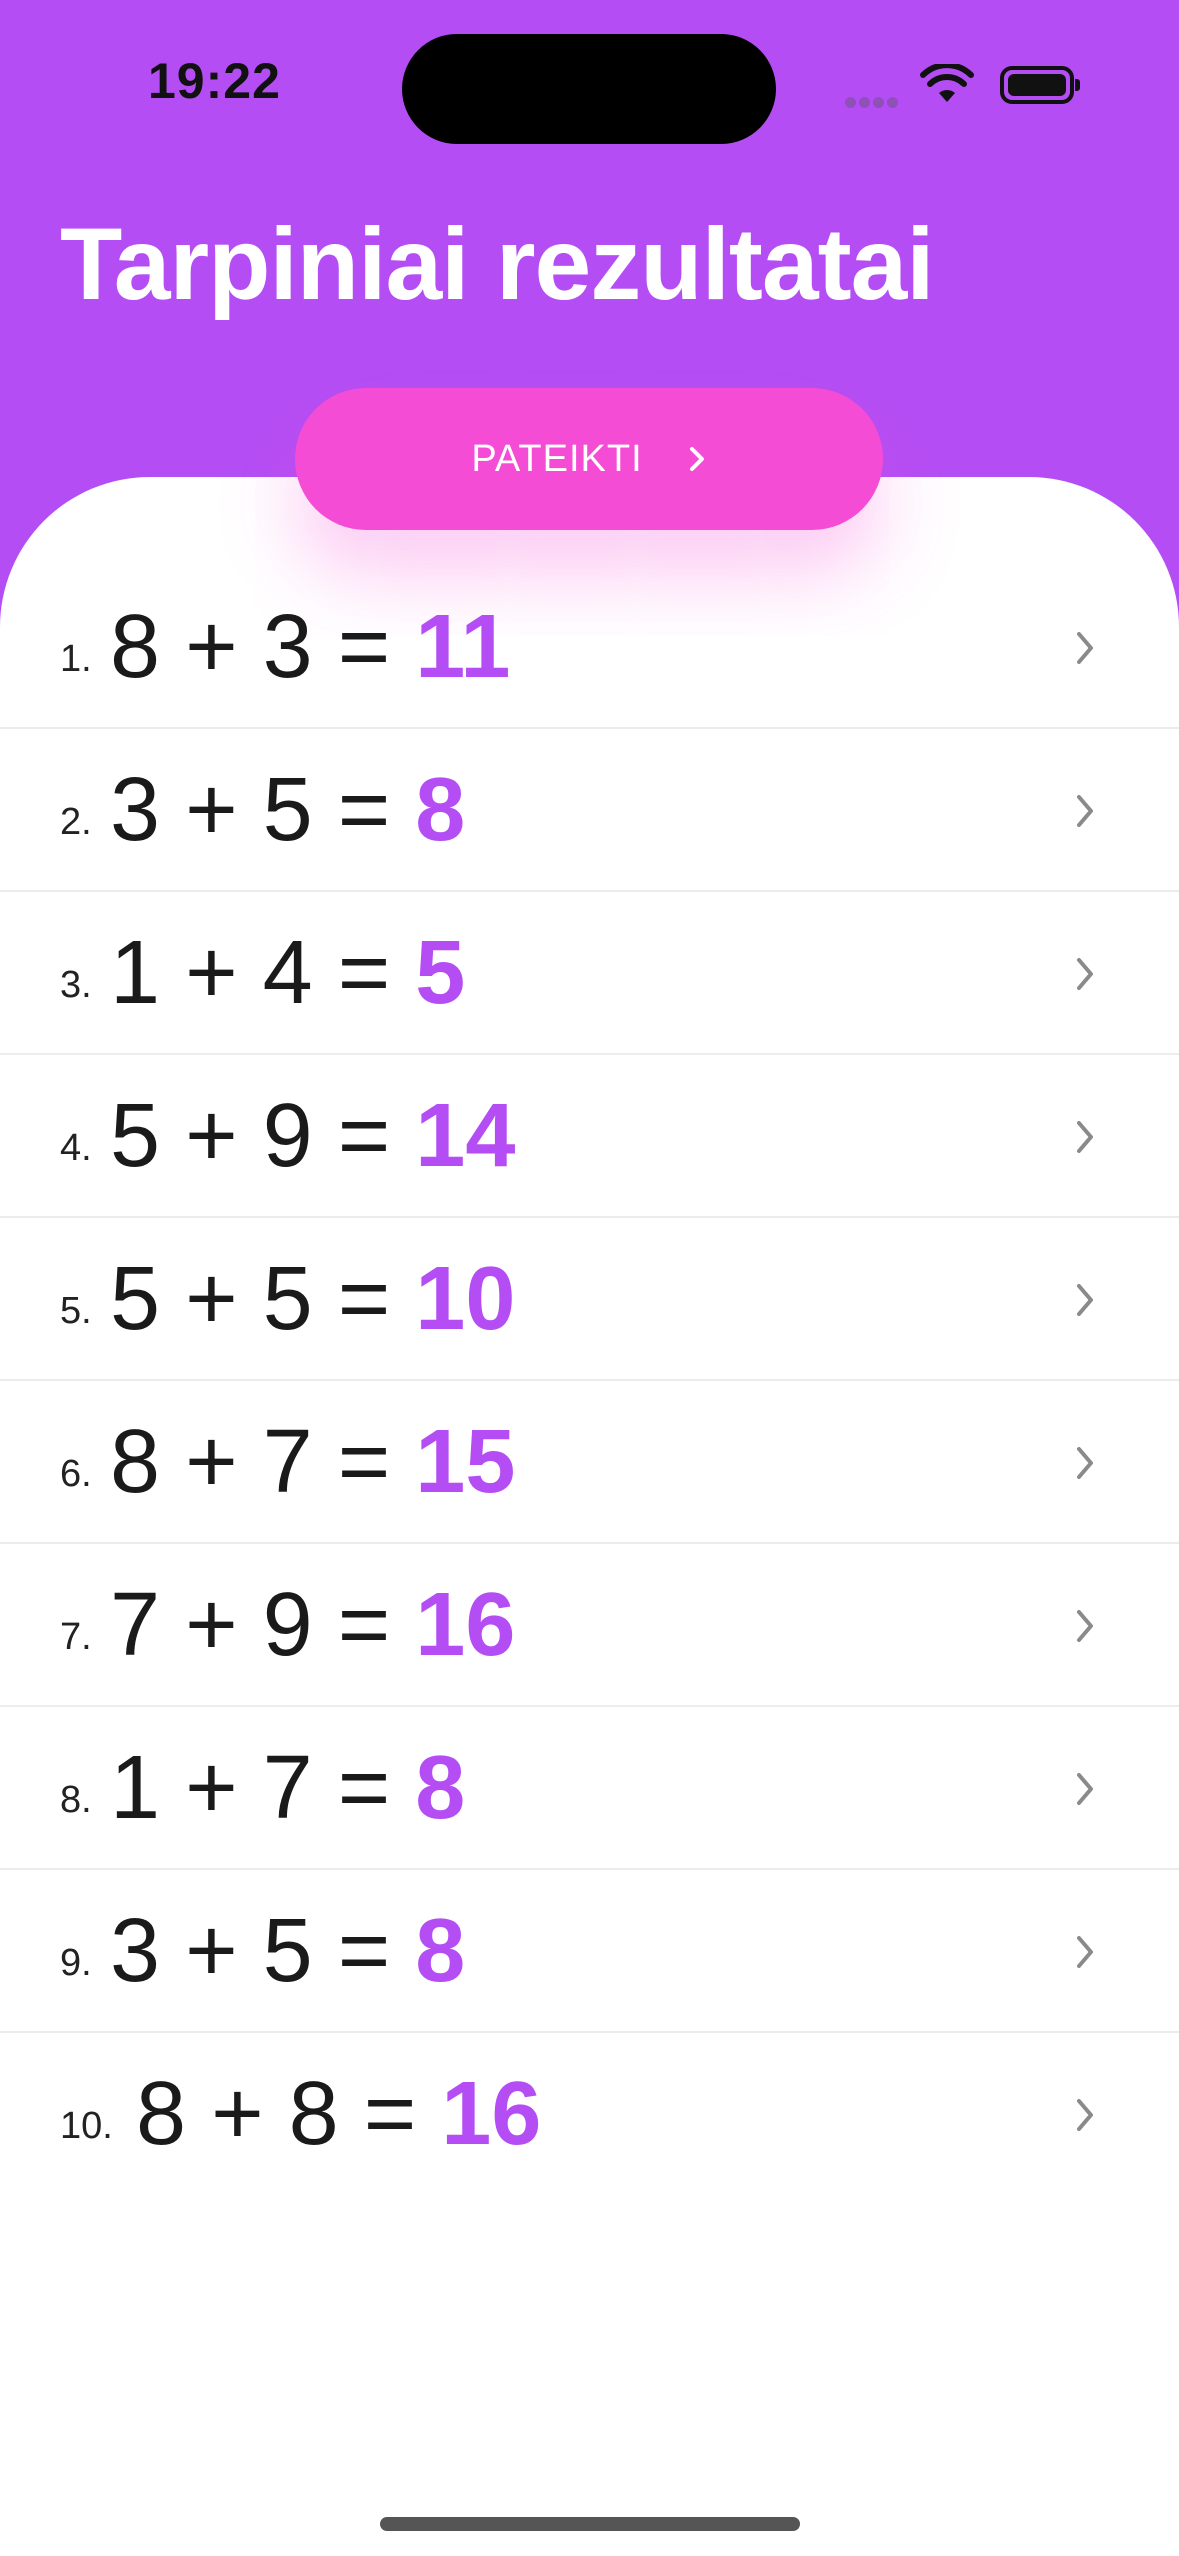  I want to click on result-row: 10. 8 + 8 = 16, so click(589, 2113).